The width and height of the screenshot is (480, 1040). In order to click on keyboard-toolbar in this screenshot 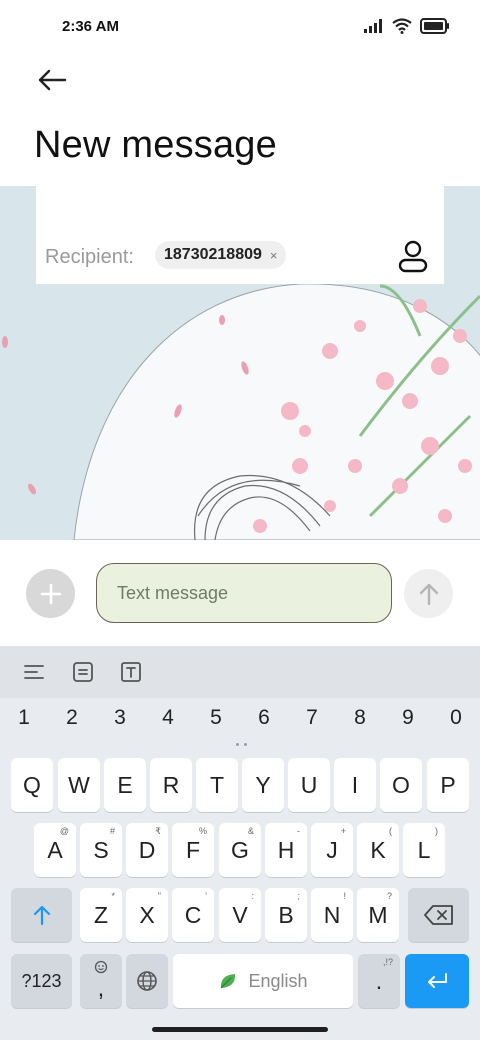, I will do `click(240, 672)`.